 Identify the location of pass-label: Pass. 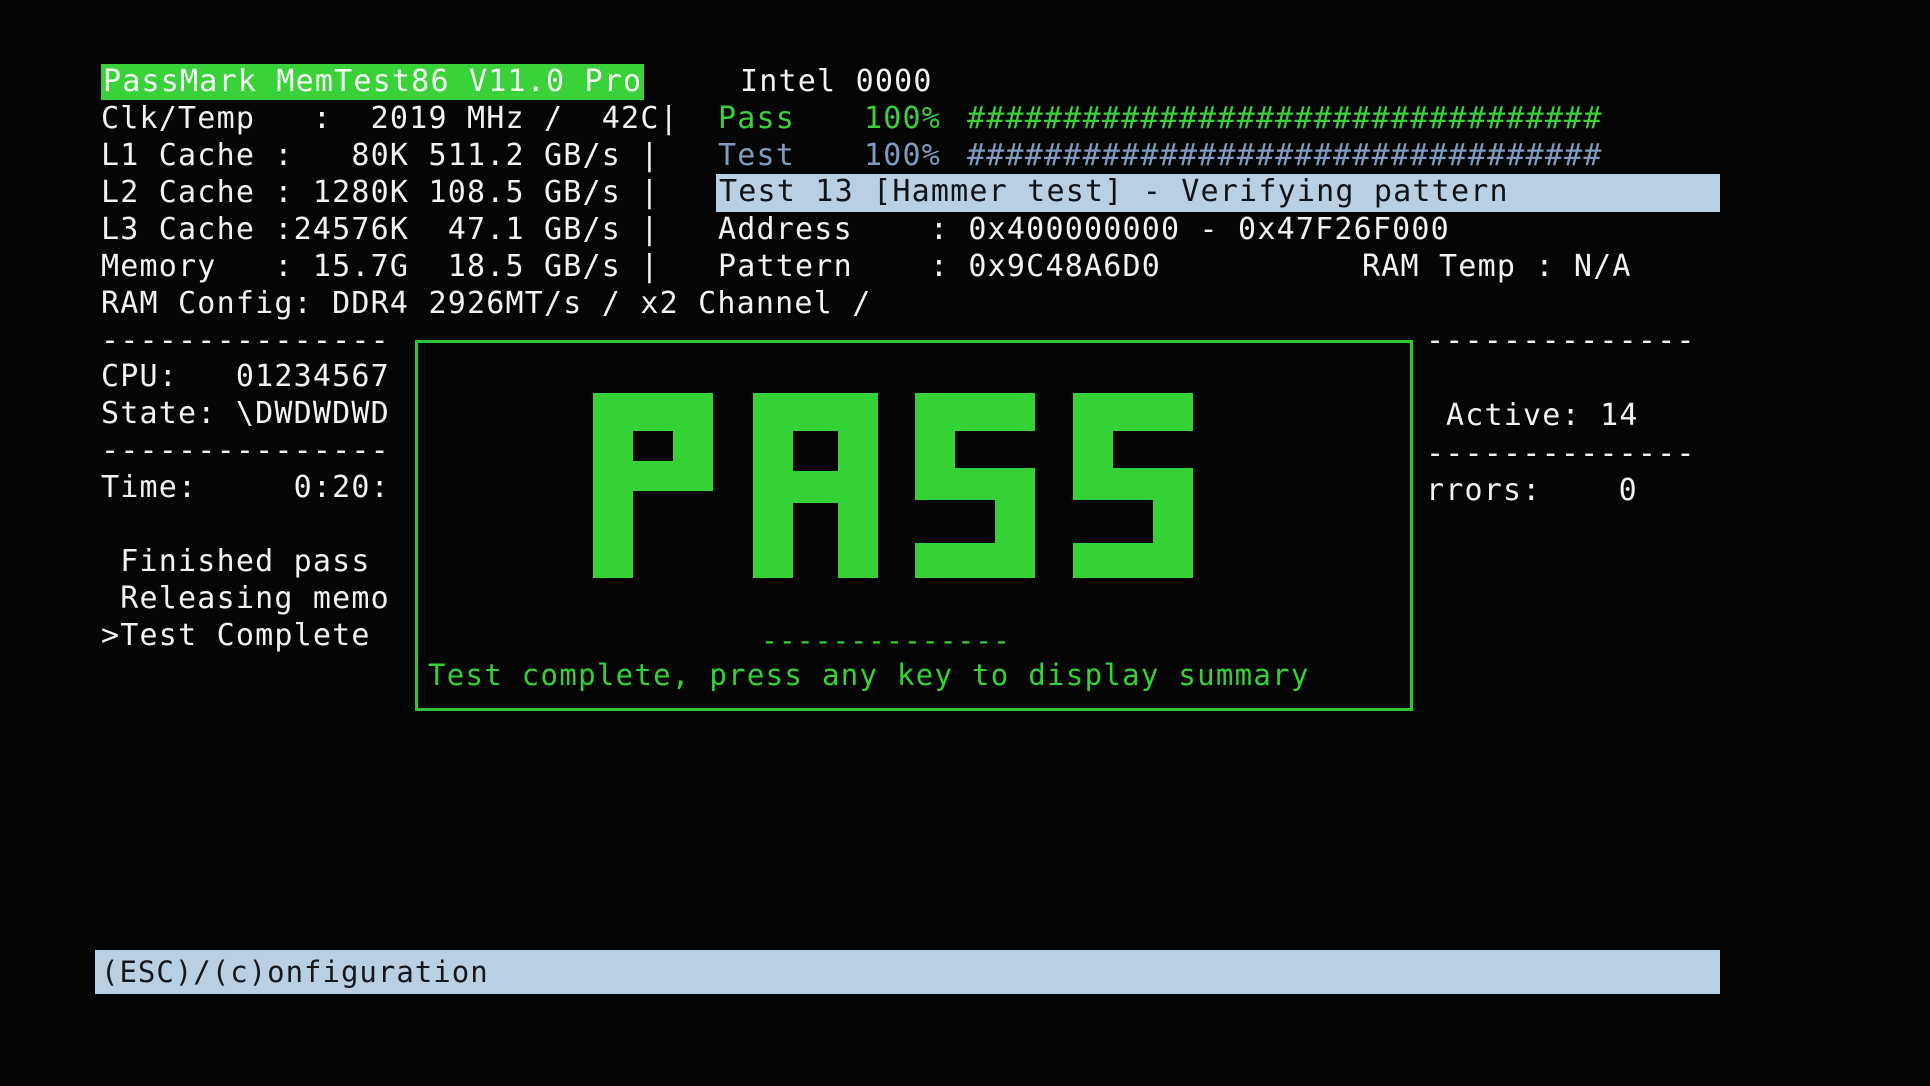
(757, 118).